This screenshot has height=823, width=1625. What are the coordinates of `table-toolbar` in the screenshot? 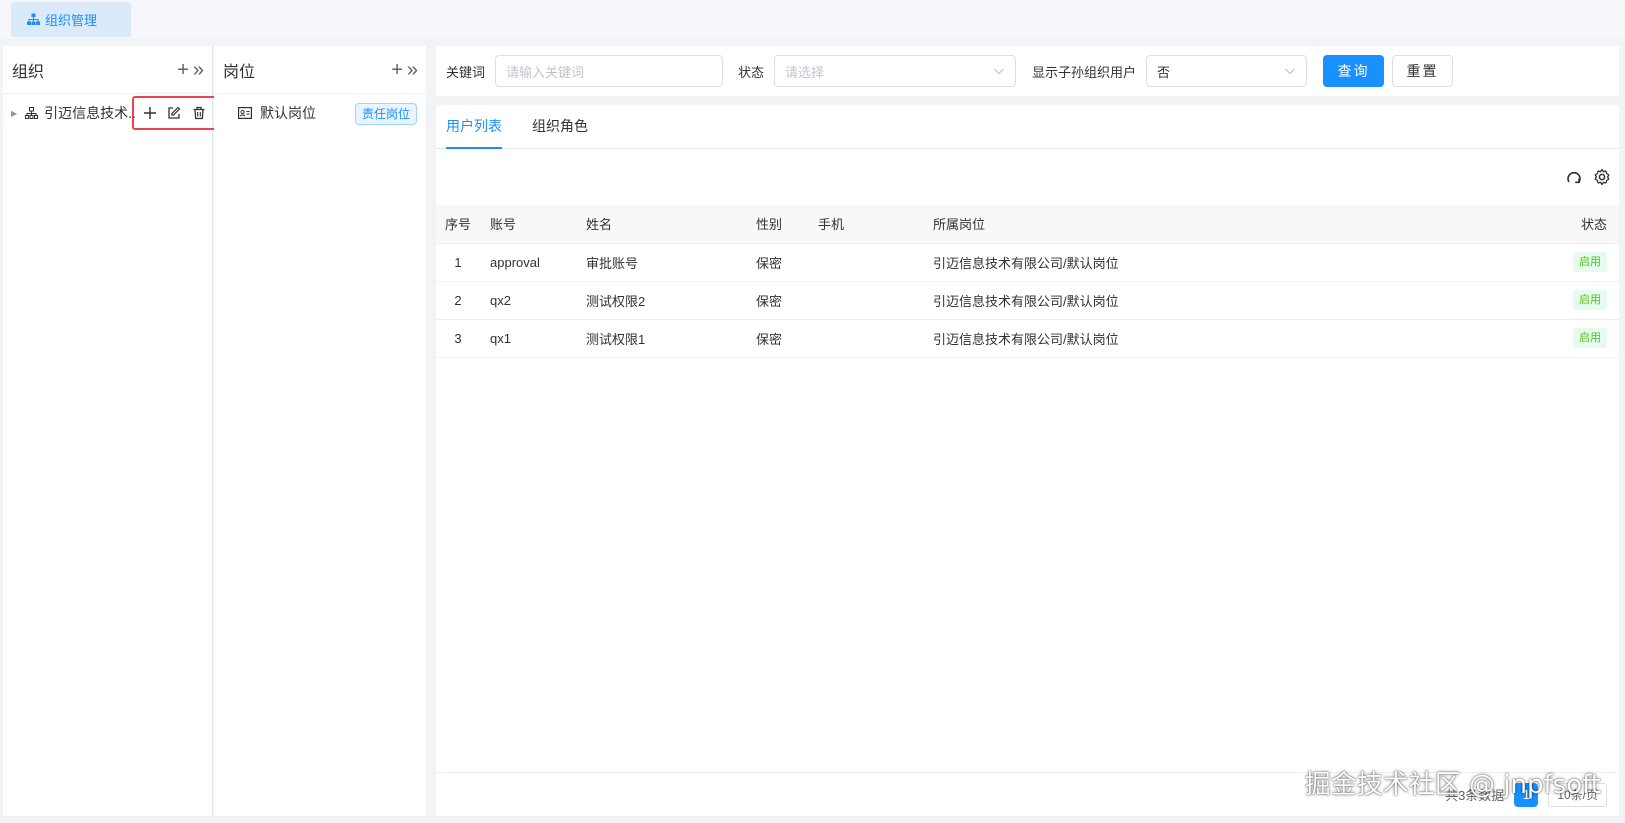 It's located at (1027, 177).